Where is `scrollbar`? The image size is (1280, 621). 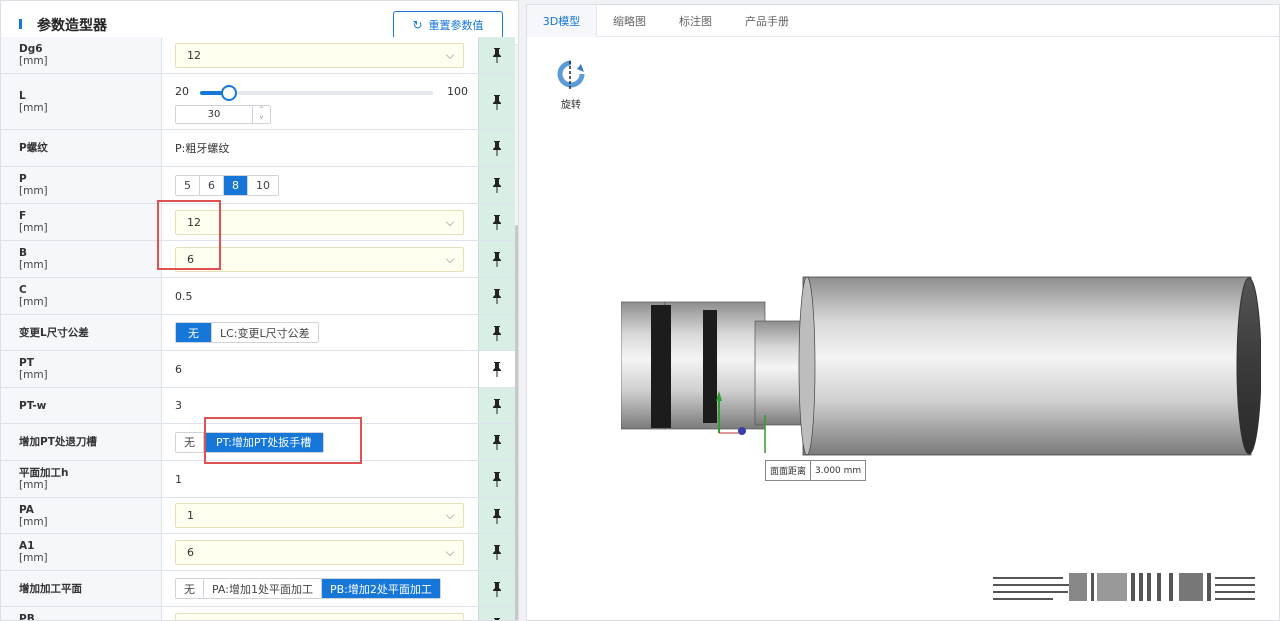 scrollbar is located at coordinates (516, 332).